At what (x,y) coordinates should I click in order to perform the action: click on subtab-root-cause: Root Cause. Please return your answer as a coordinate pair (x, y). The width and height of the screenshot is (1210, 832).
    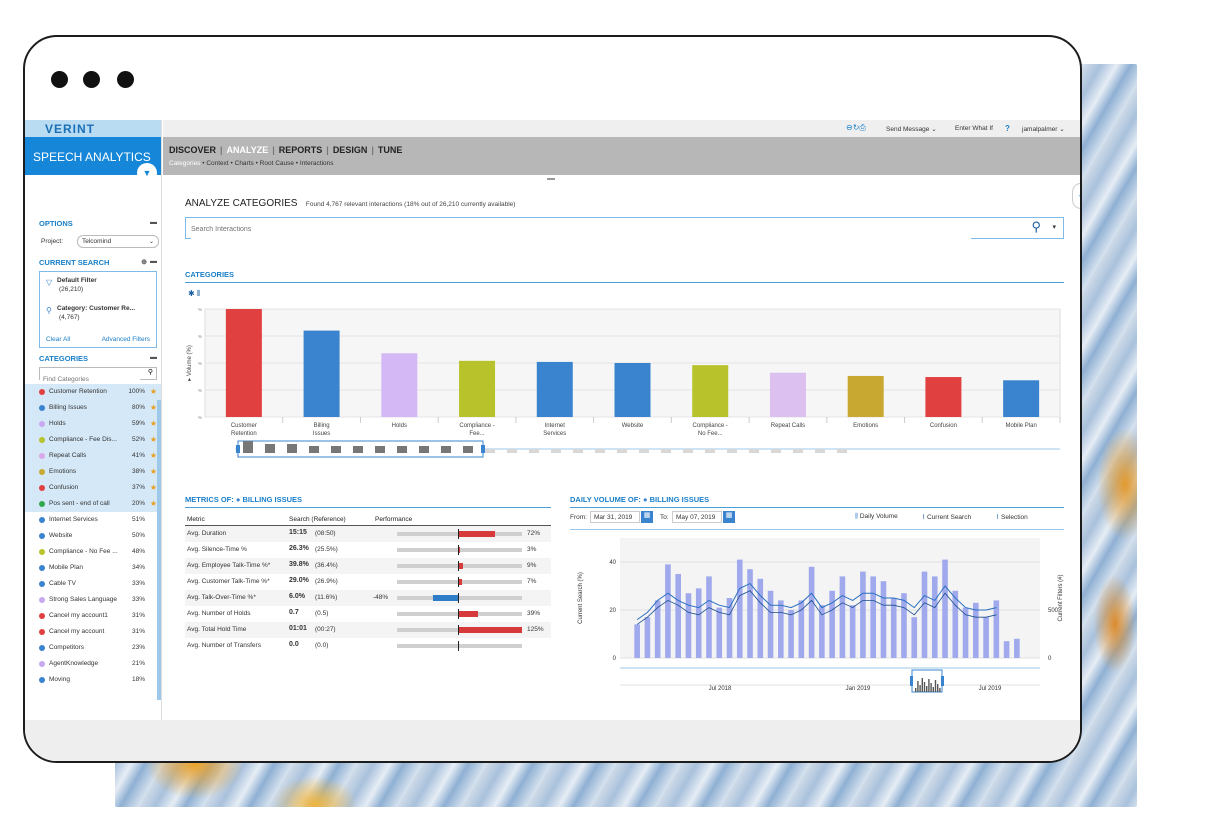
    Looking at the image, I should click on (277, 163).